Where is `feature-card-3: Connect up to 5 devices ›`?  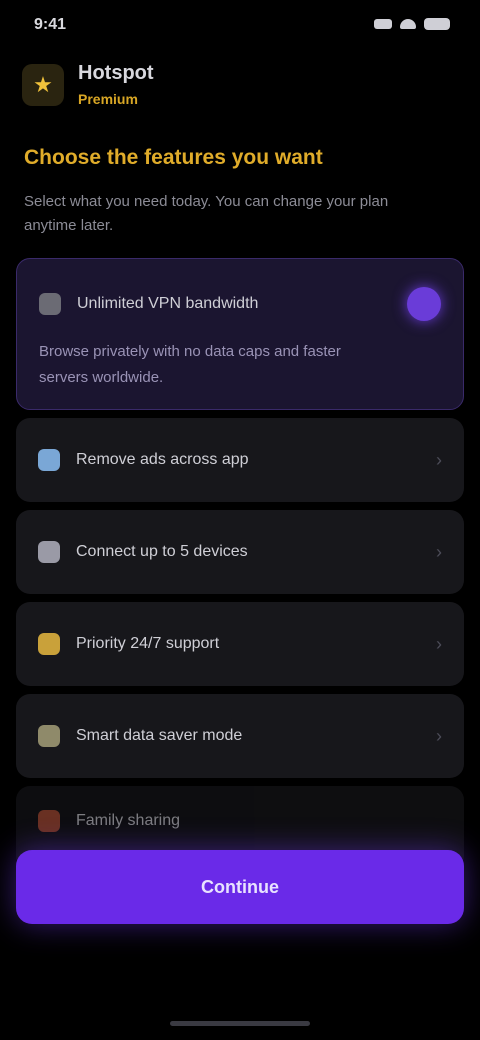
feature-card-3: Connect up to 5 devices › is located at coordinates (240, 552).